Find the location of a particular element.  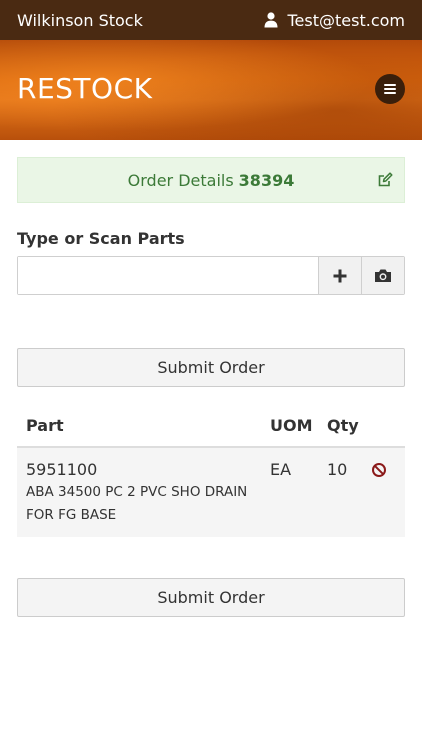

header-part: Part is located at coordinates (45, 425).